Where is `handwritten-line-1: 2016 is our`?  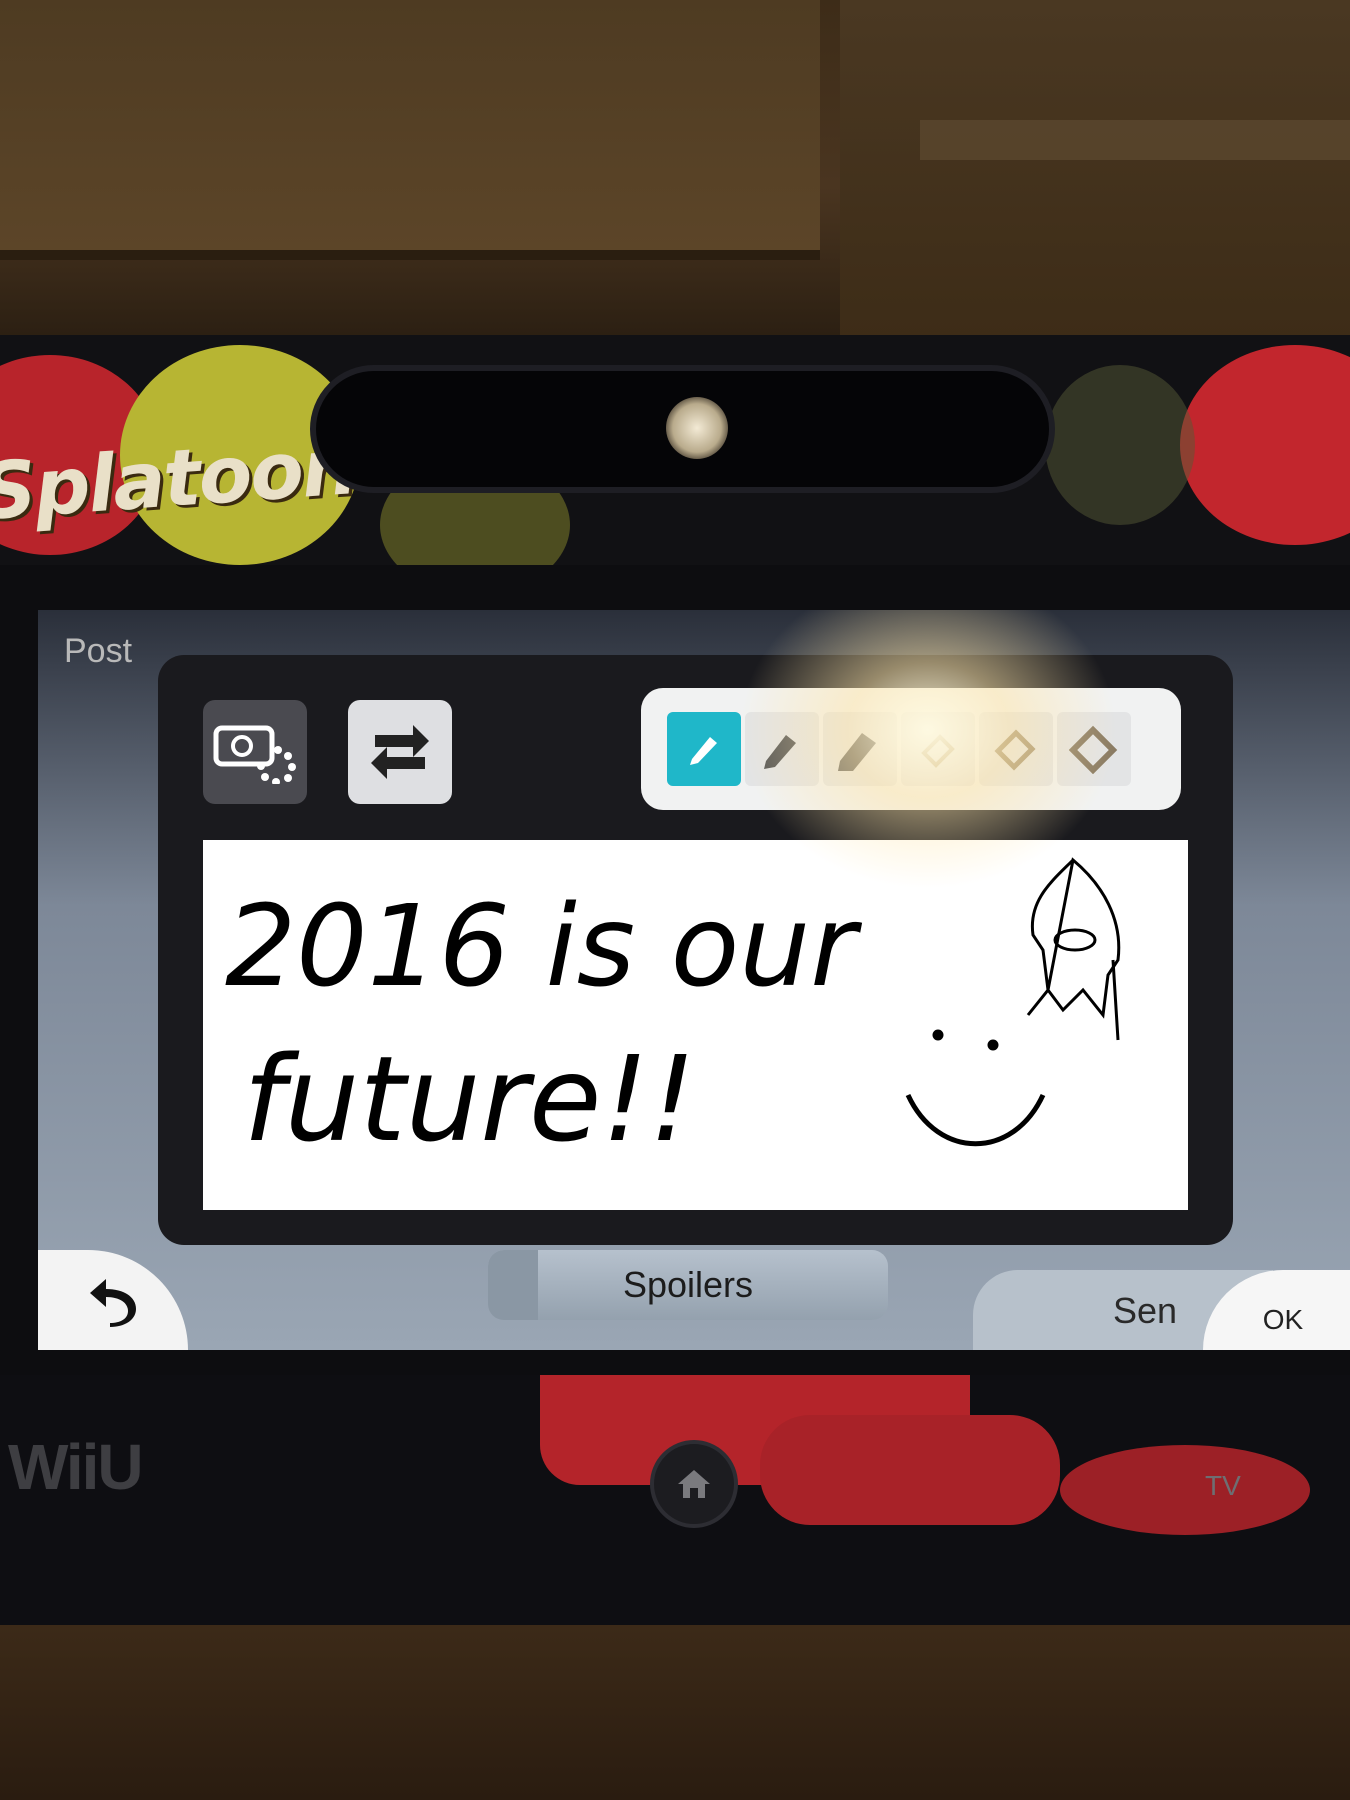
handwritten-line-1: 2016 is our is located at coordinates (543, 947).